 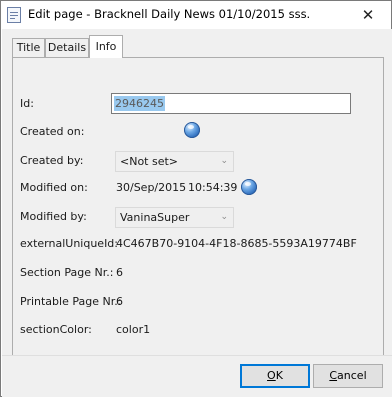 What do you see at coordinates (54, 187) in the screenshot?
I see `modified-on-label: Modified on:` at bounding box center [54, 187].